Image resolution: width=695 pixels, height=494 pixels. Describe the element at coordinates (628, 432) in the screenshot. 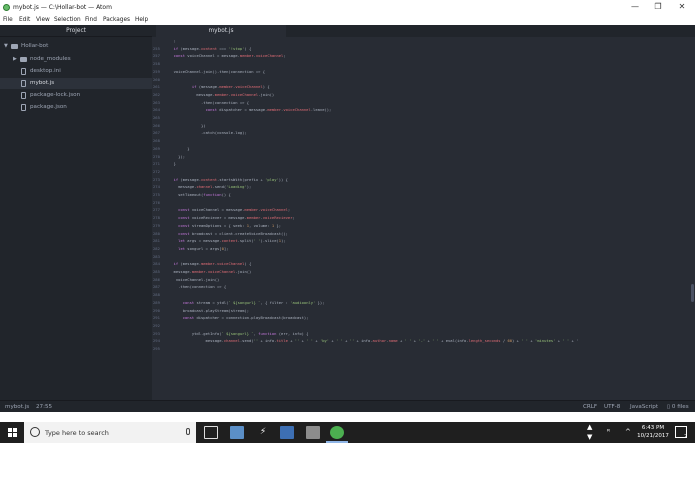

I see `chevron-up-icon: ^` at that location.